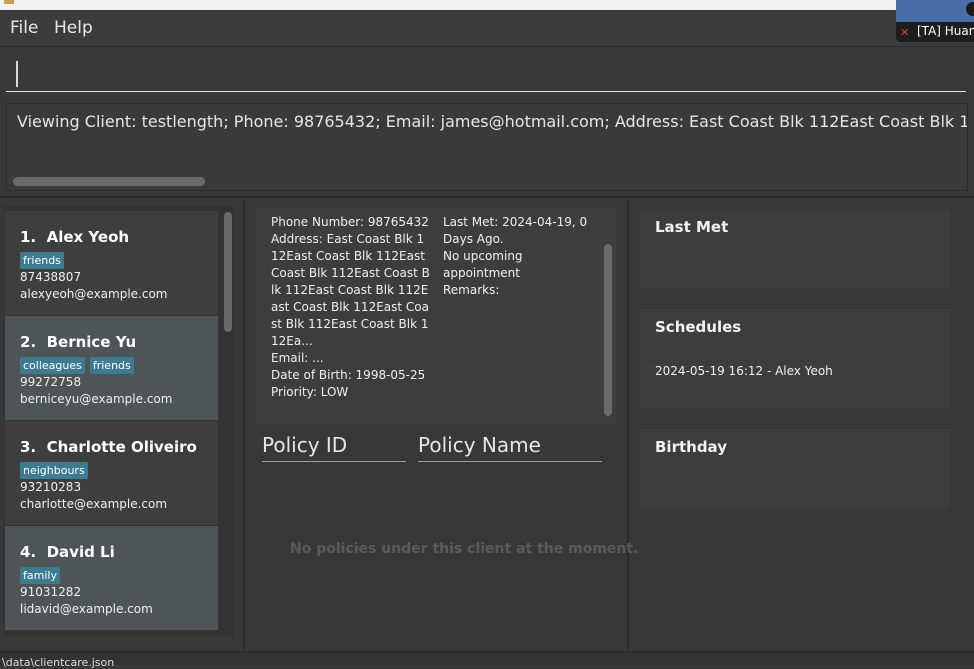 This screenshot has width=974, height=669. Describe the element at coordinates (515, 230) in the screenshot. I see `detail-last-met: Last Met: 2024-04-19, 0 Days Ago.` at that location.